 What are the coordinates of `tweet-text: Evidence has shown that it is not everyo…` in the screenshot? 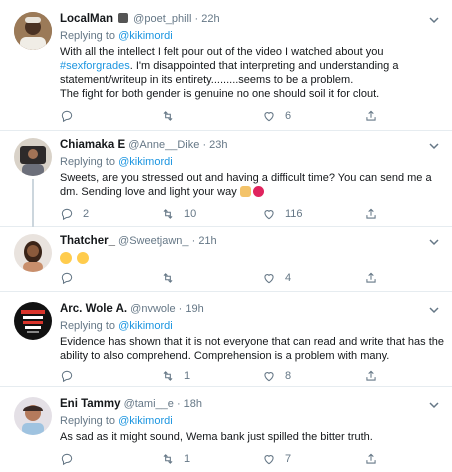 It's located at (252, 349).